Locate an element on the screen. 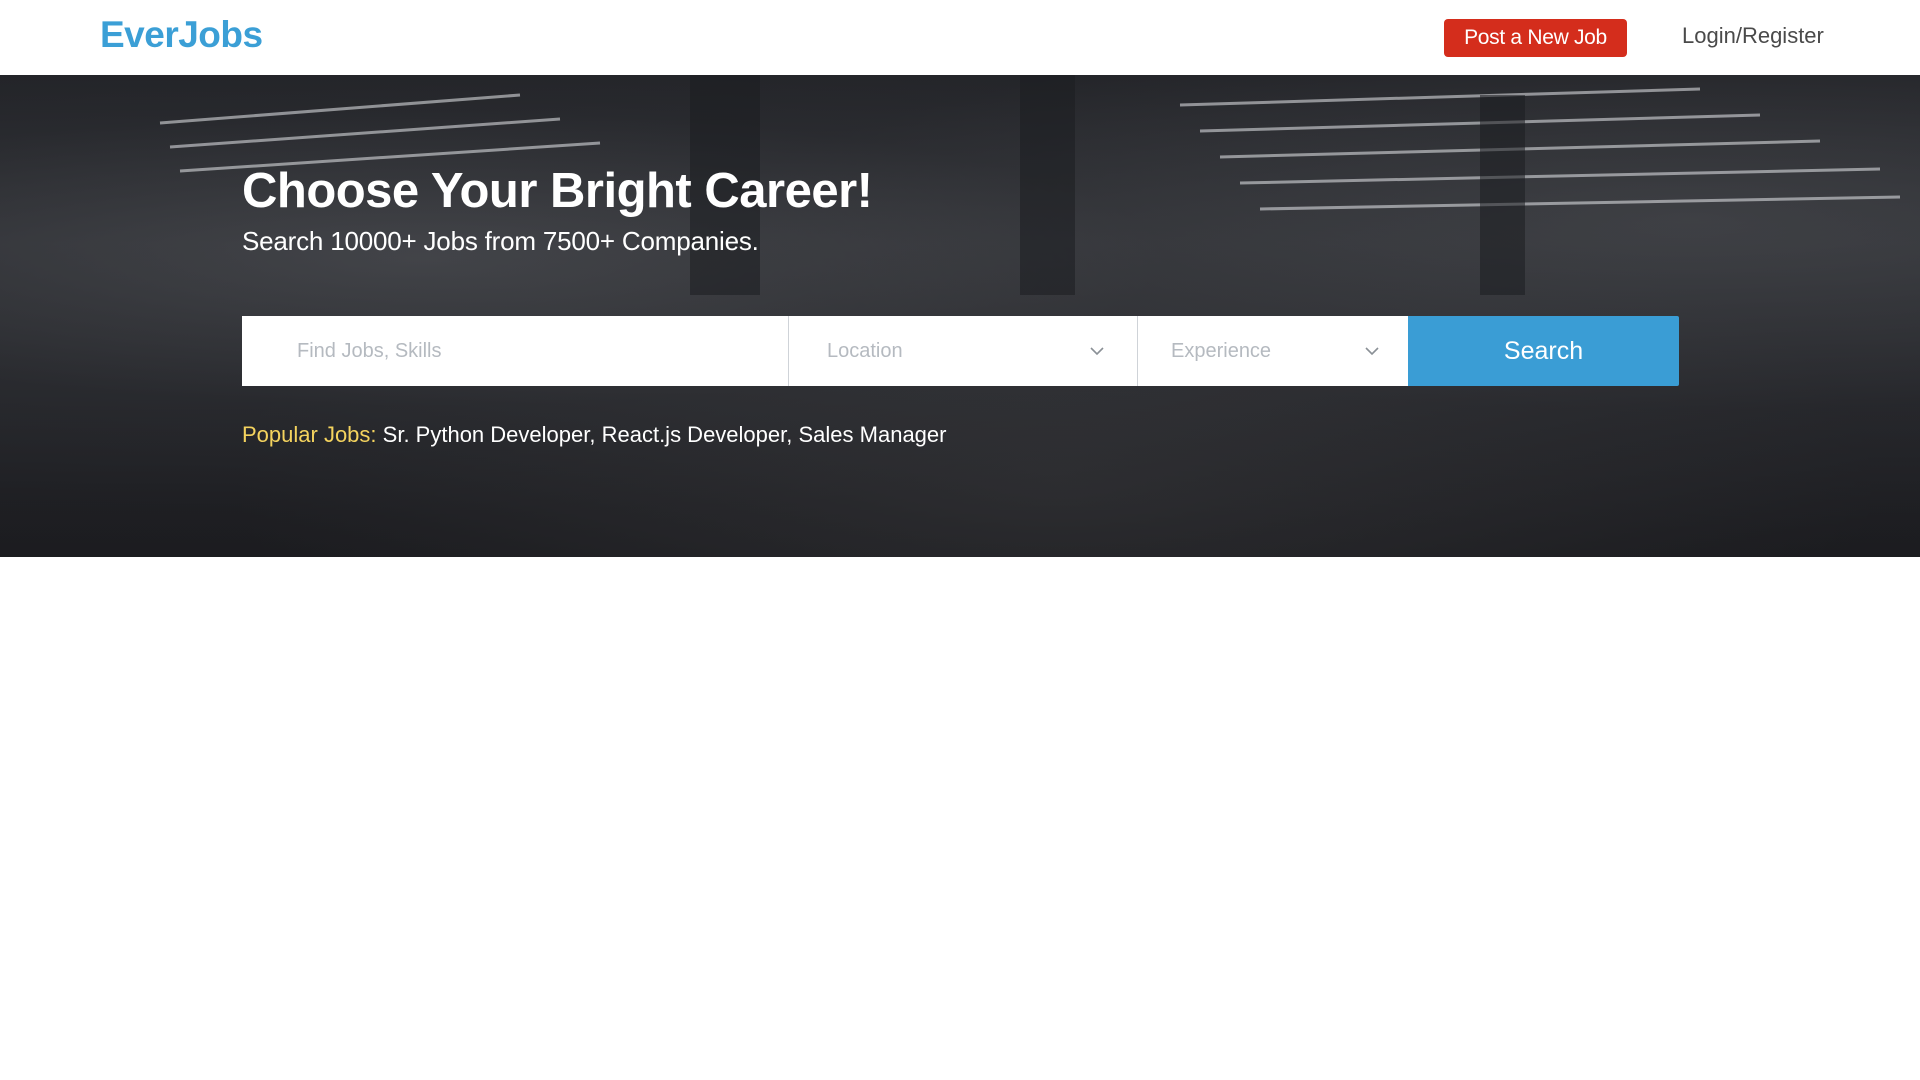  job-search-bar: Location Experience Search is located at coordinates (960, 351).